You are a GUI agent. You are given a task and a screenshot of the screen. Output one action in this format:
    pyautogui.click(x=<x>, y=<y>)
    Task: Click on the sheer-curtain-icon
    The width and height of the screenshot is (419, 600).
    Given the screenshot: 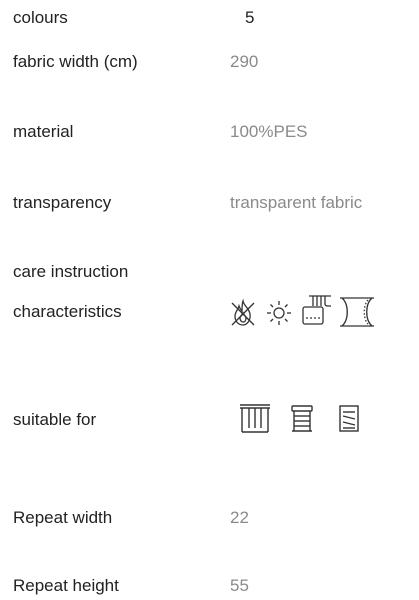 What is the action you would take?
    pyautogui.click(x=357, y=312)
    